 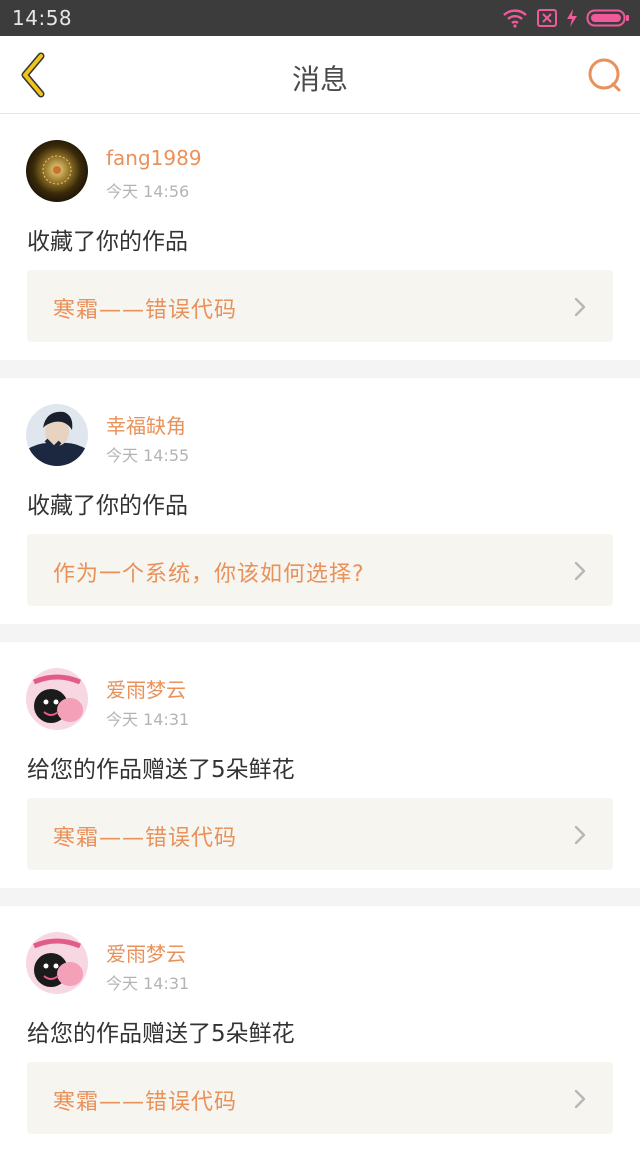 I want to click on user-name: 幸福缺角, so click(x=146, y=424).